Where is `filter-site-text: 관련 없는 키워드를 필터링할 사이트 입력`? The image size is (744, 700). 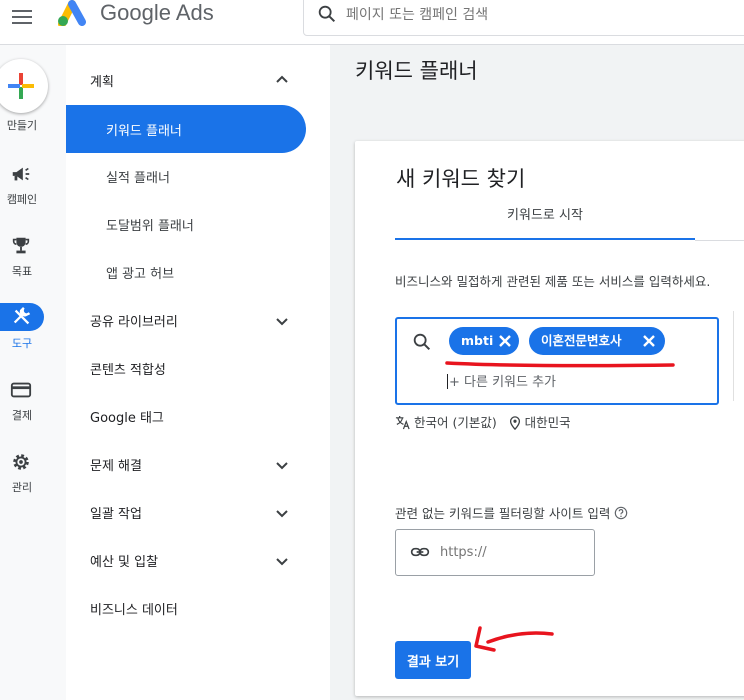 filter-site-text: 관련 없는 키워드를 필터링할 사이트 입력 is located at coordinates (503, 513).